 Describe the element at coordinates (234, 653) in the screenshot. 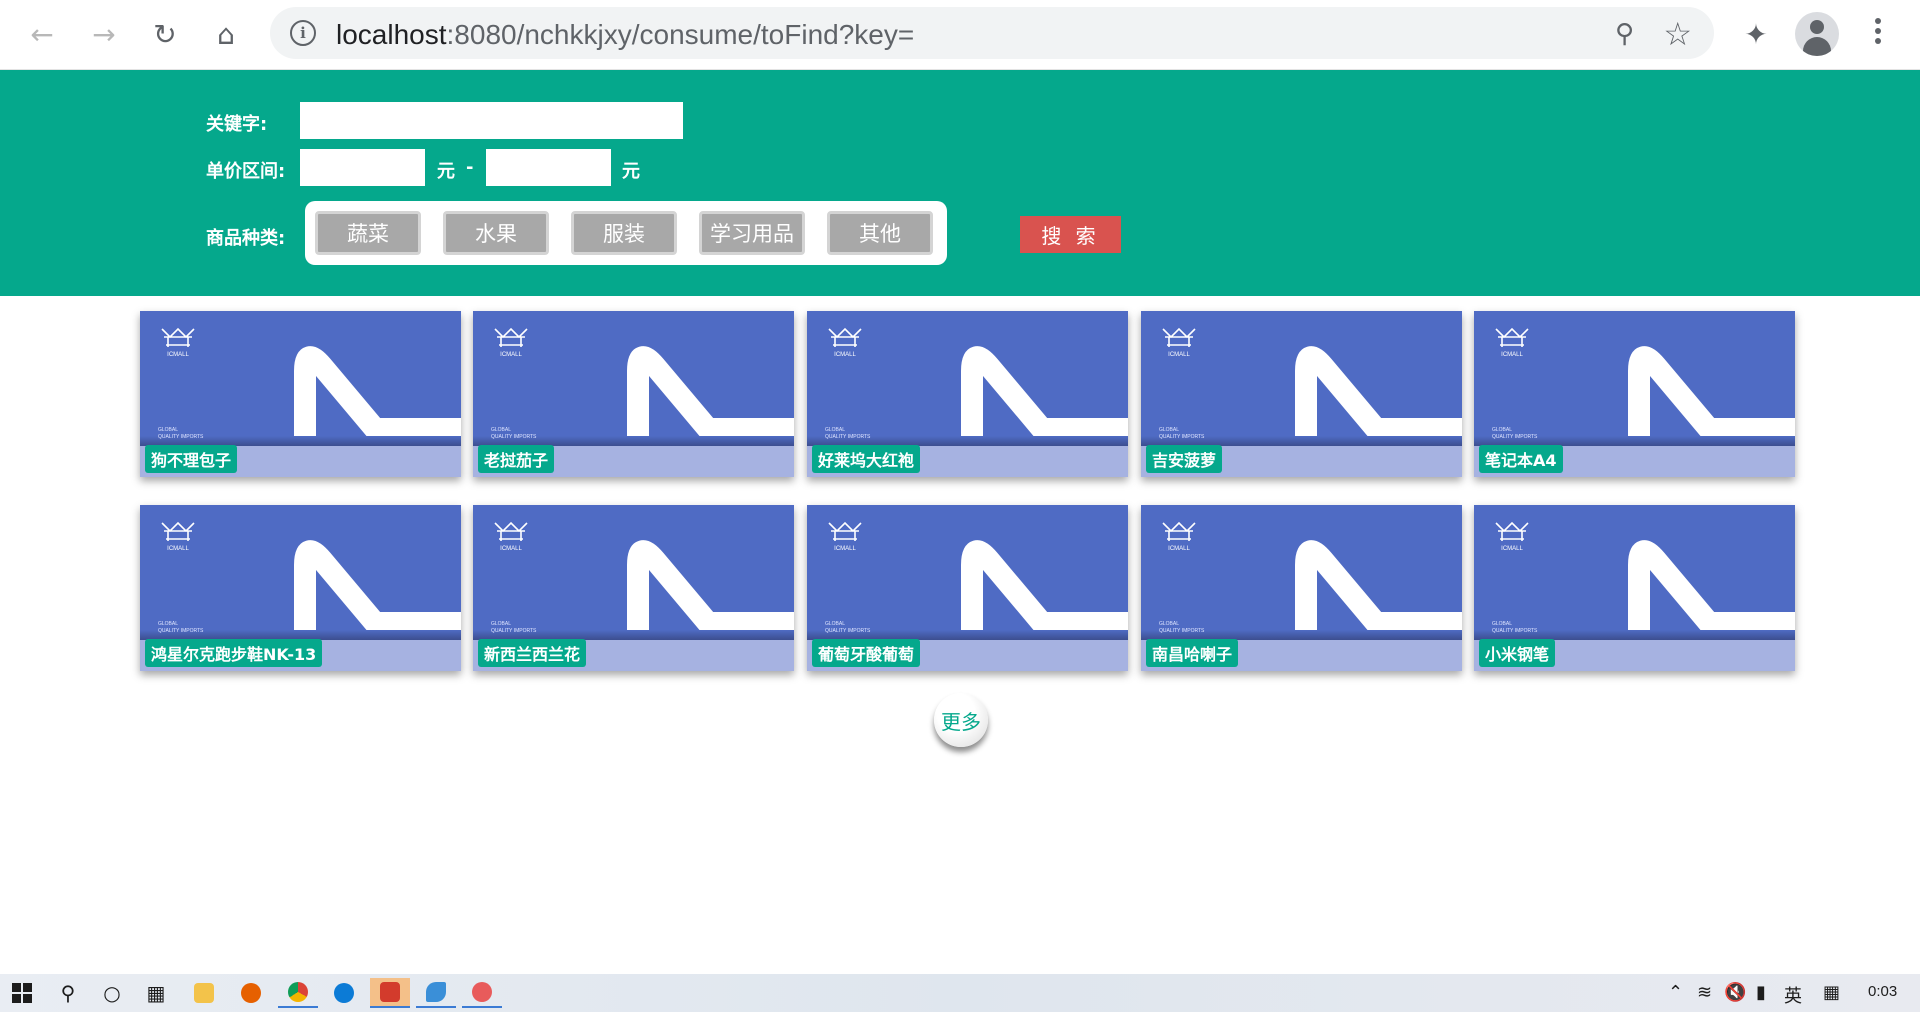

I see `product-name: 鸿星尔克跑步鞋NK-13` at that location.